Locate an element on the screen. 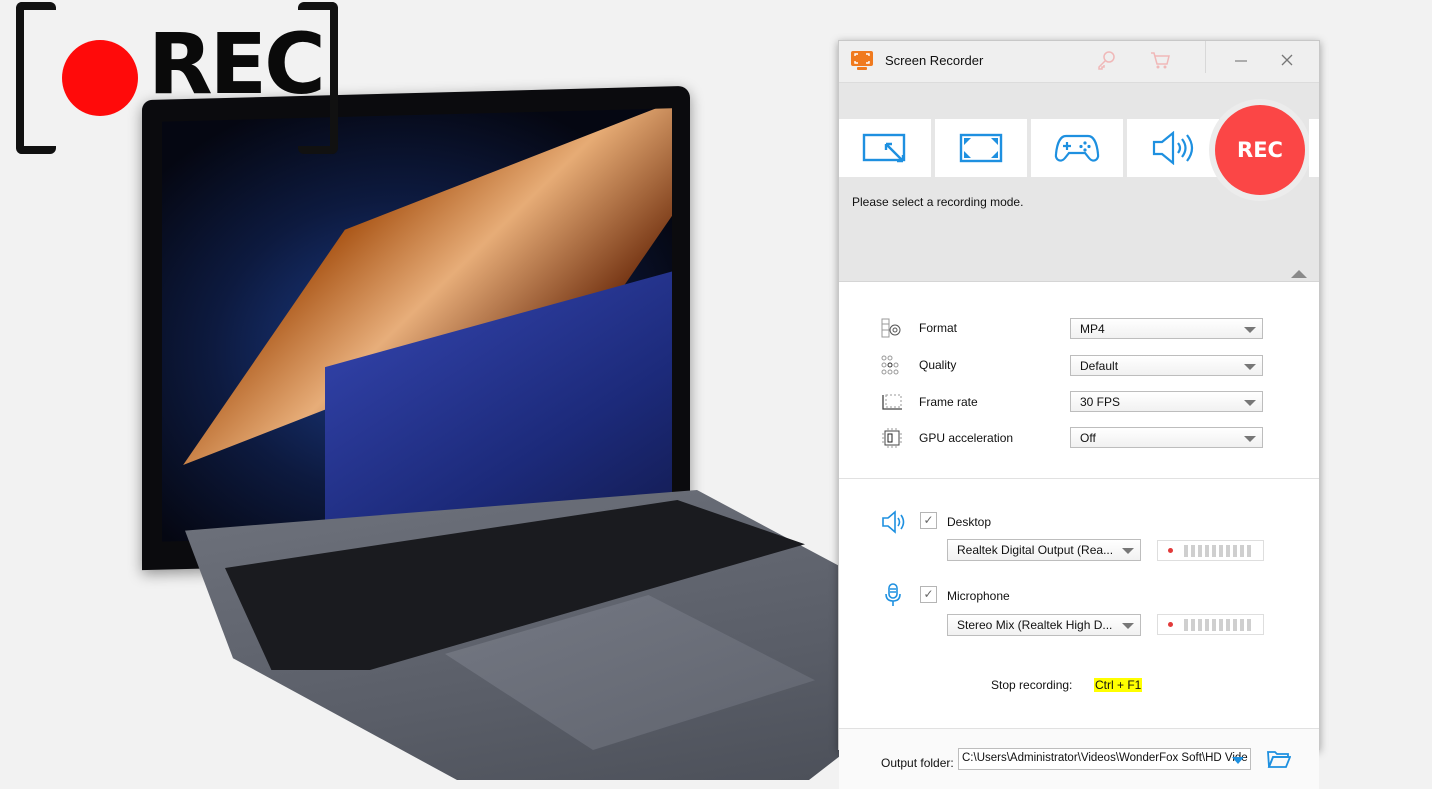 This screenshot has width=1432, height=789. desktop-label: Desktop is located at coordinates (969, 522).